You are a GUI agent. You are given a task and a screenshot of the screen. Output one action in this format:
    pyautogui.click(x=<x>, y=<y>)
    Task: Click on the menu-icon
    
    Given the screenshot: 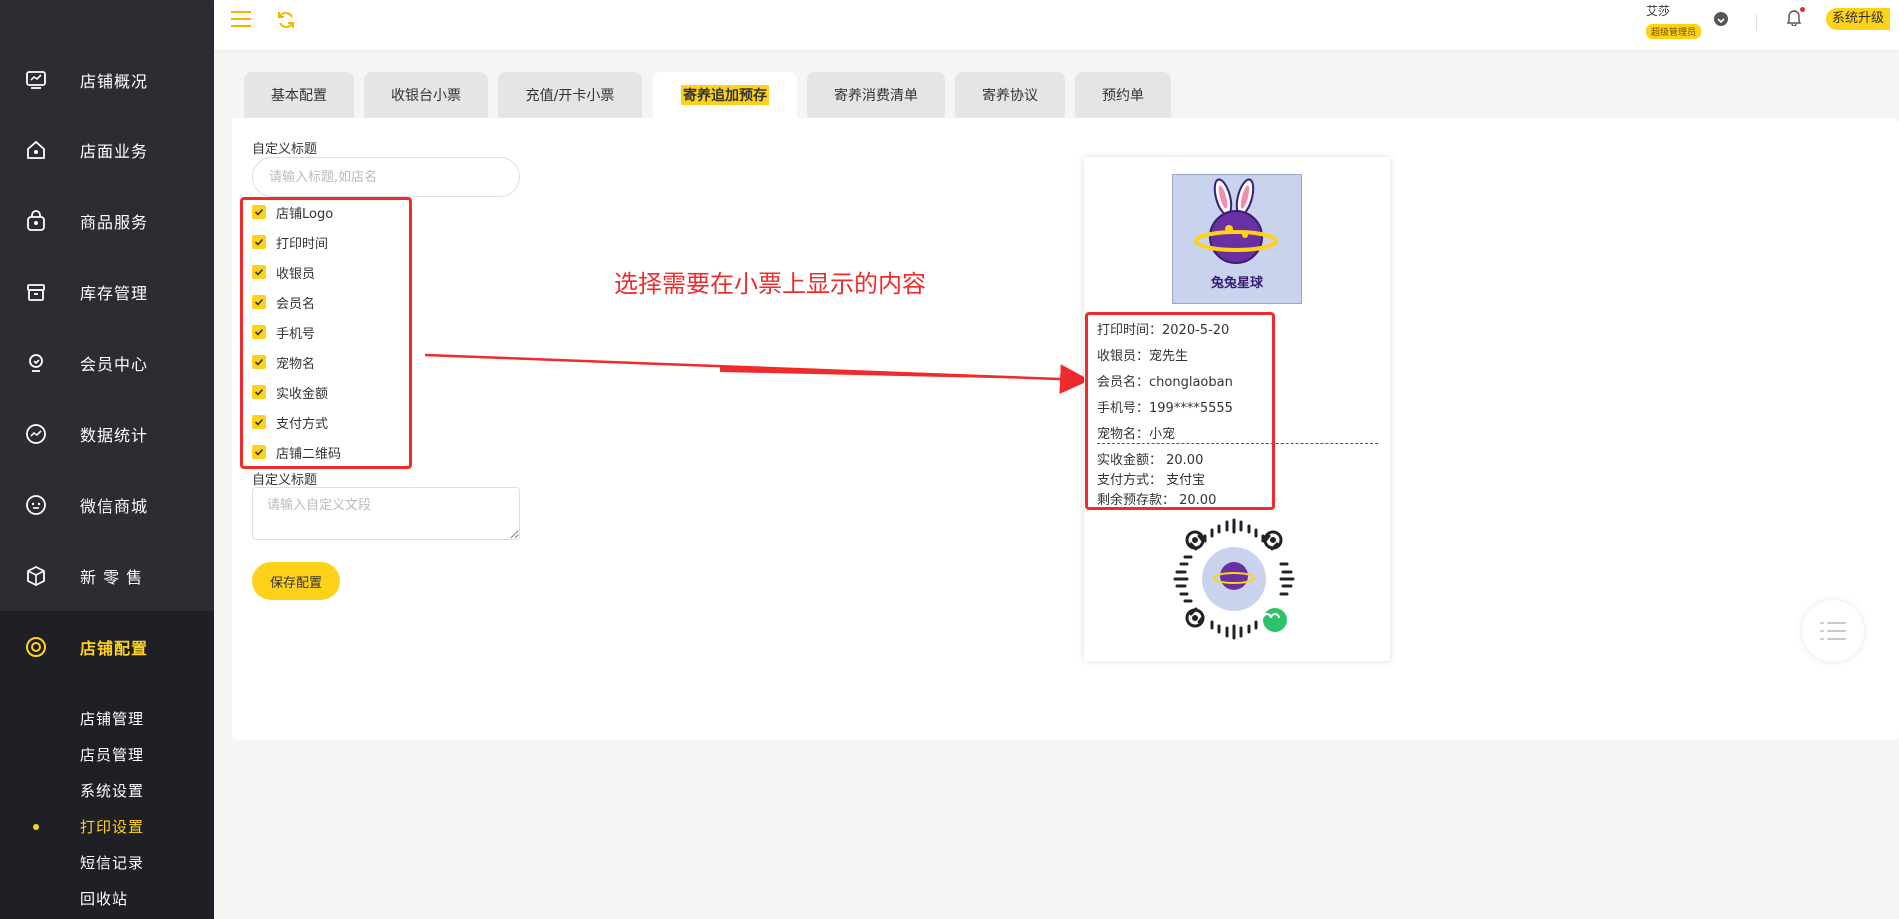 What is the action you would take?
    pyautogui.click(x=241, y=19)
    